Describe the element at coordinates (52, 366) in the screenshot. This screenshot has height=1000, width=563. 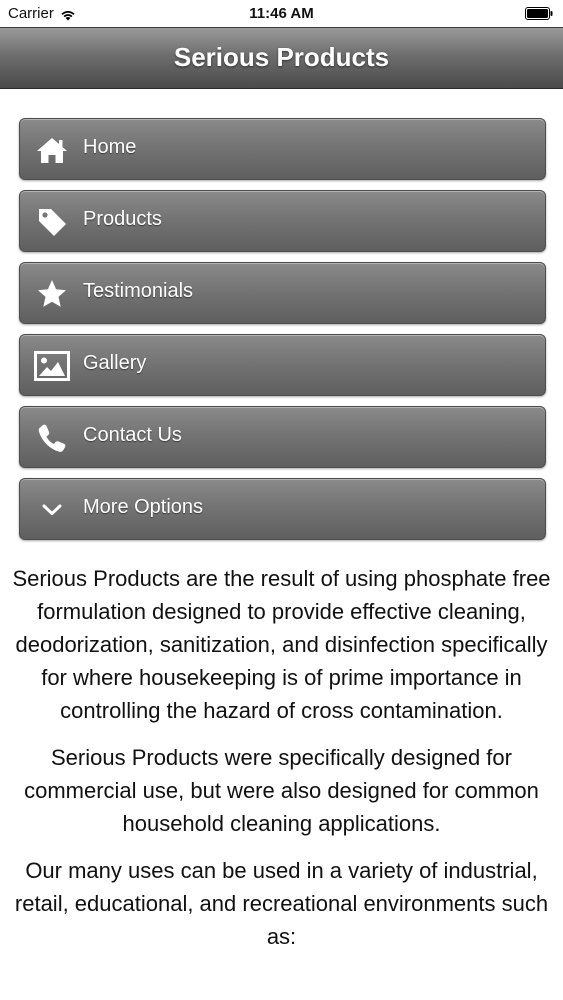
I see `image-icon` at that location.